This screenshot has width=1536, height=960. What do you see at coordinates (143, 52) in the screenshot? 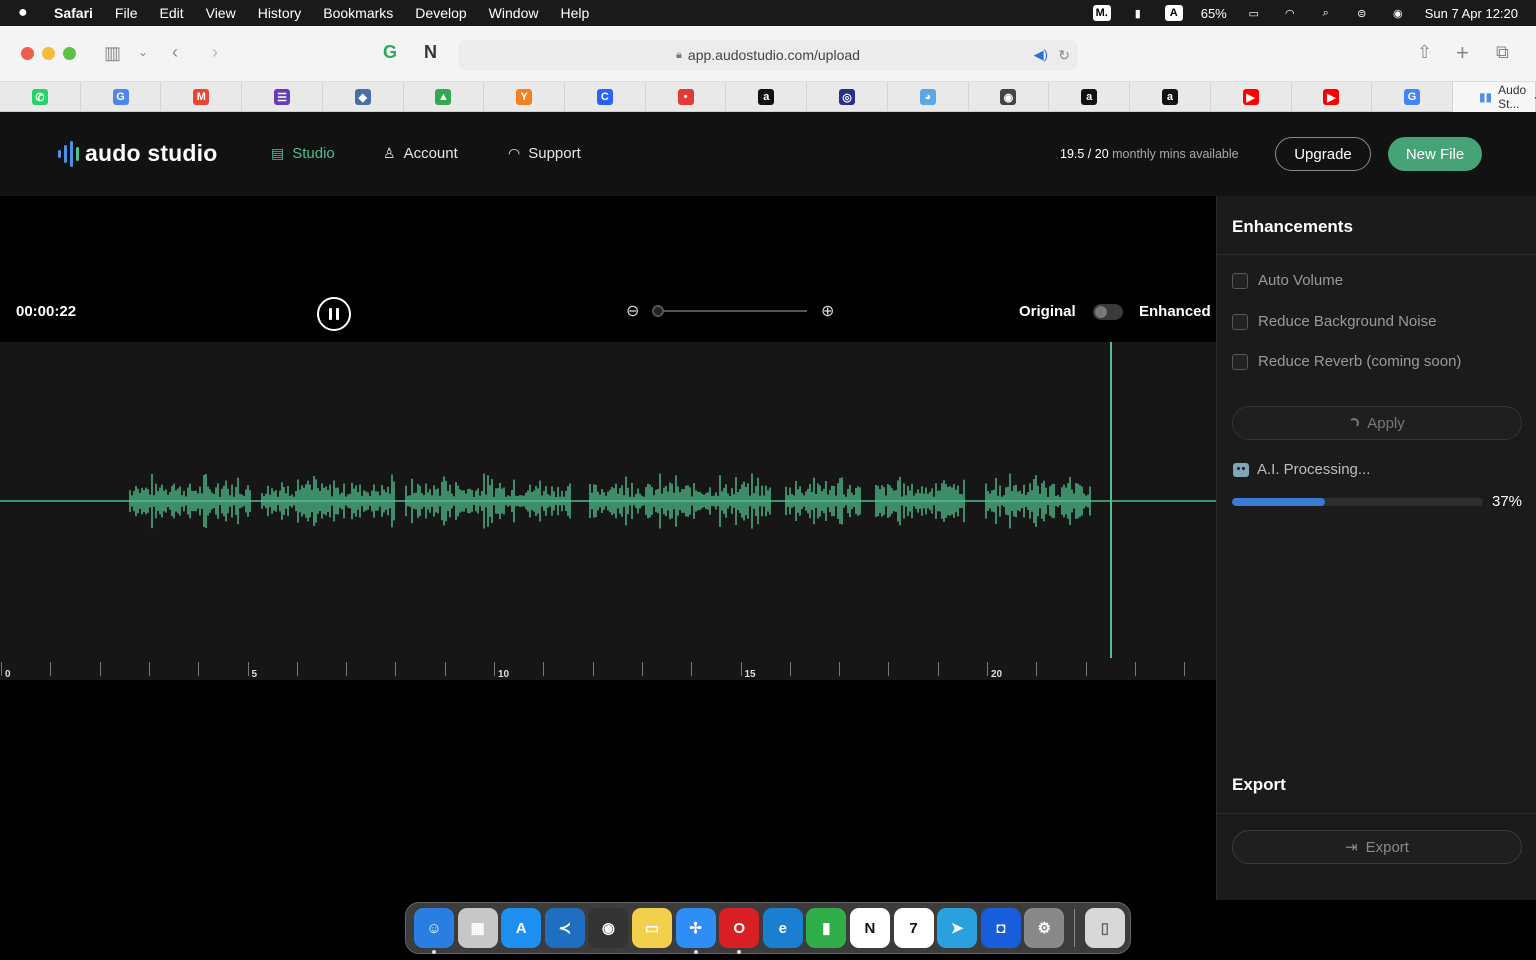
I see `chevron-down-icon: ⌄` at bounding box center [143, 52].